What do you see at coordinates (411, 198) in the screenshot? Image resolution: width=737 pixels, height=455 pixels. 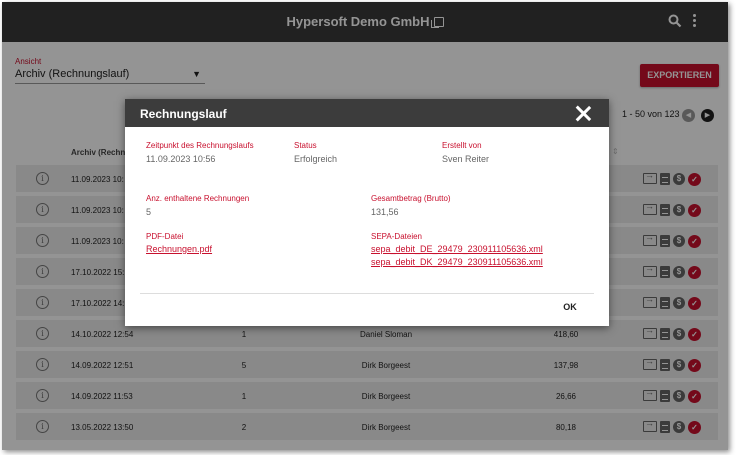 I see `total-label: Gesamtbetrag (Brutto)` at bounding box center [411, 198].